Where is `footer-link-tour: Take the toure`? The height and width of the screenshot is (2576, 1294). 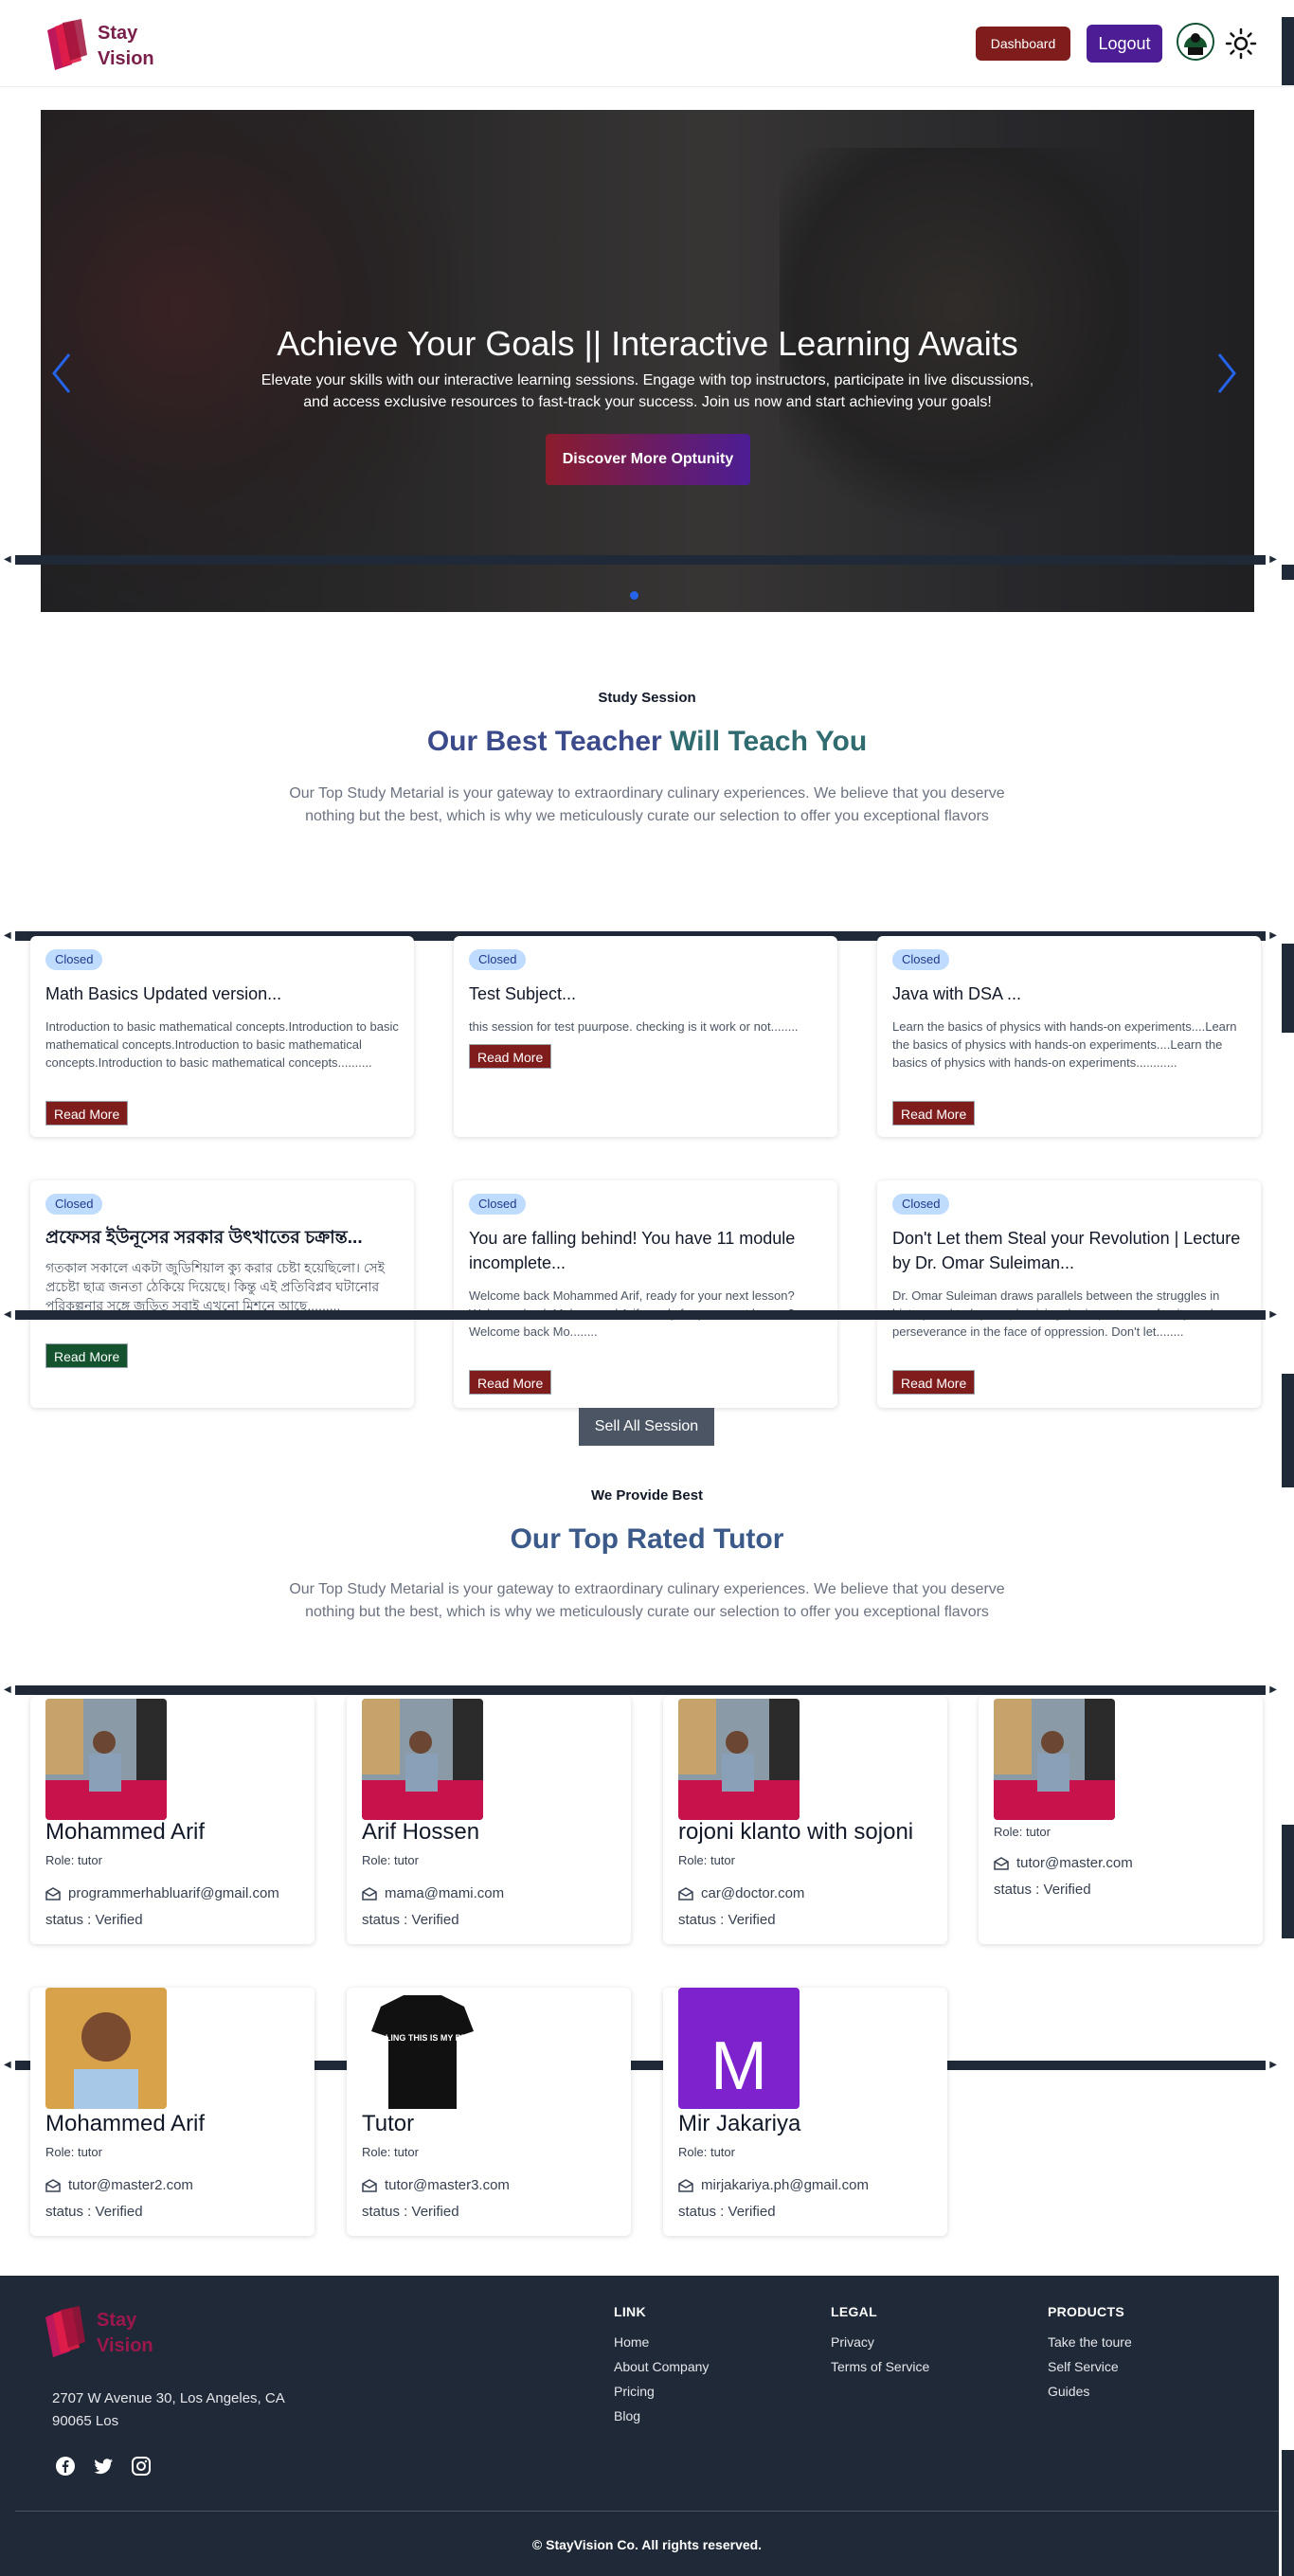
footer-link-tour: Take the toure is located at coordinates (1090, 2342).